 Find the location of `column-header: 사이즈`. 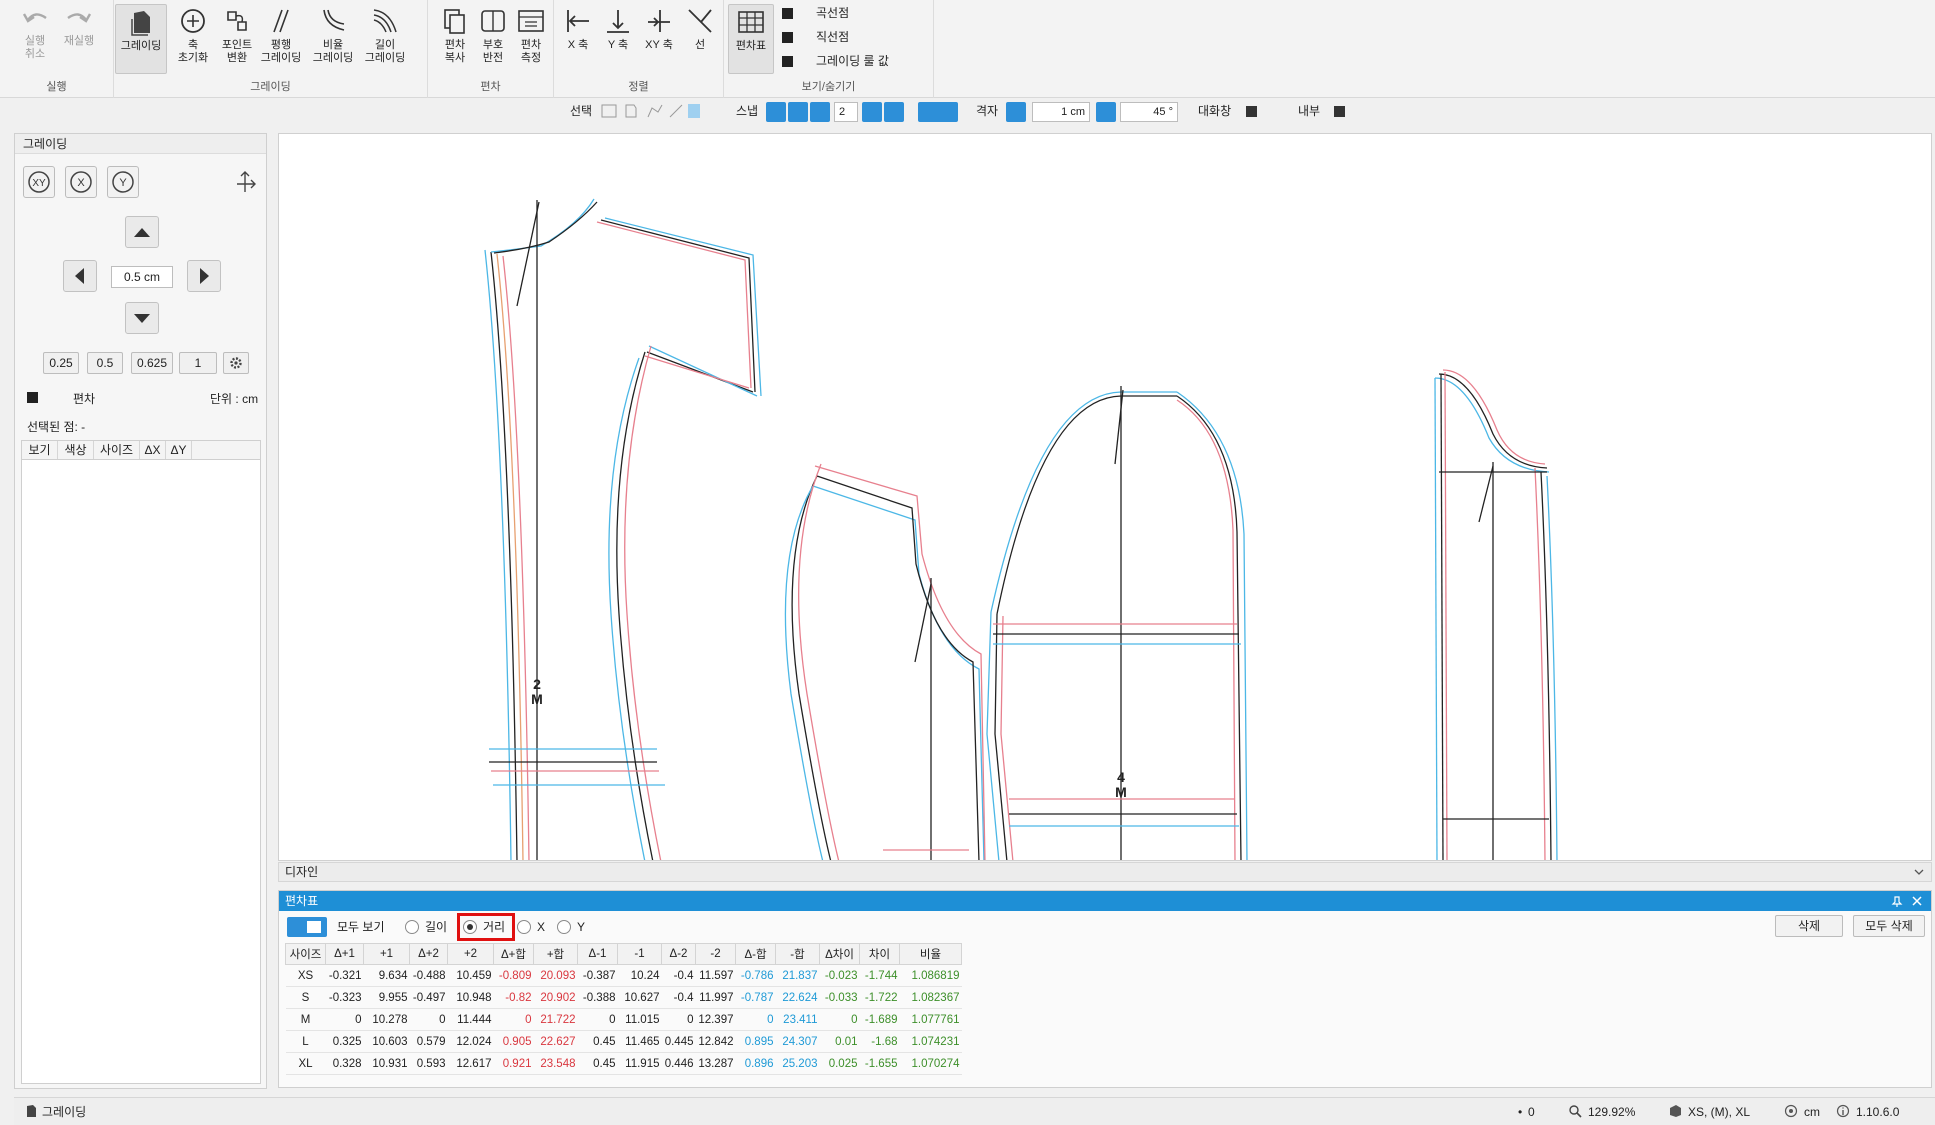

column-header: 사이즈 is located at coordinates (305, 954).